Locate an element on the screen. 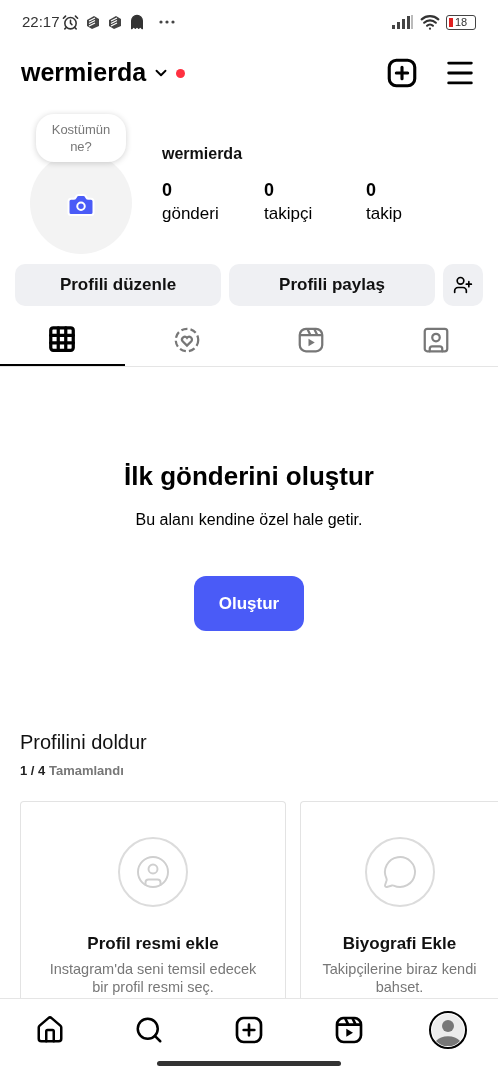 Image resolution: width=498 pixels, height=1080 pixels. stat-label: takipçi is located at coordinates (289, 214).